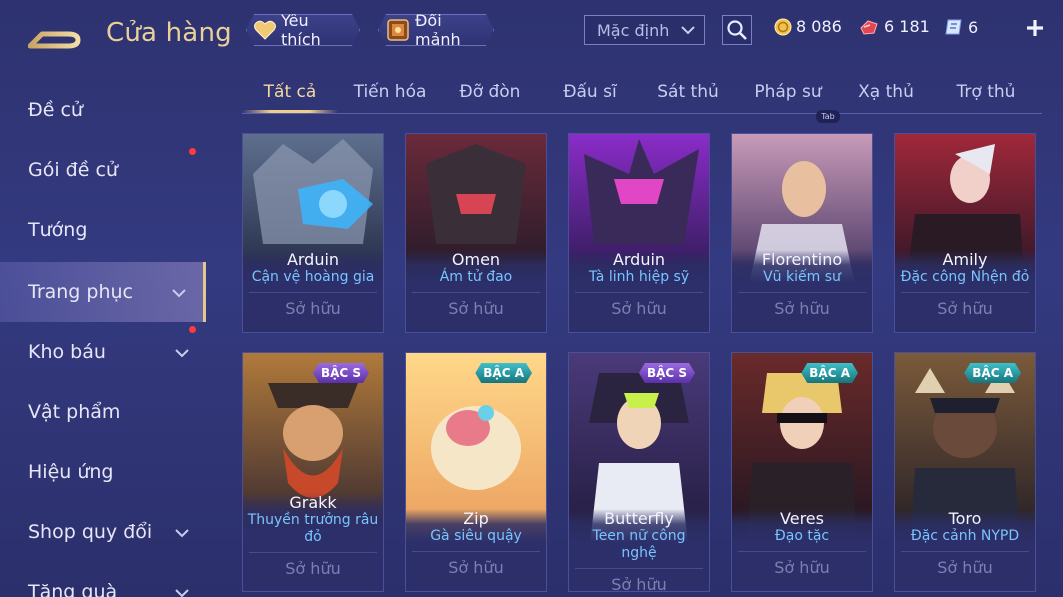  I want to click on skin-card: BẬC S Grakk Thuyền trưởng râu đỏ Sở hữu, so click(313, 472).